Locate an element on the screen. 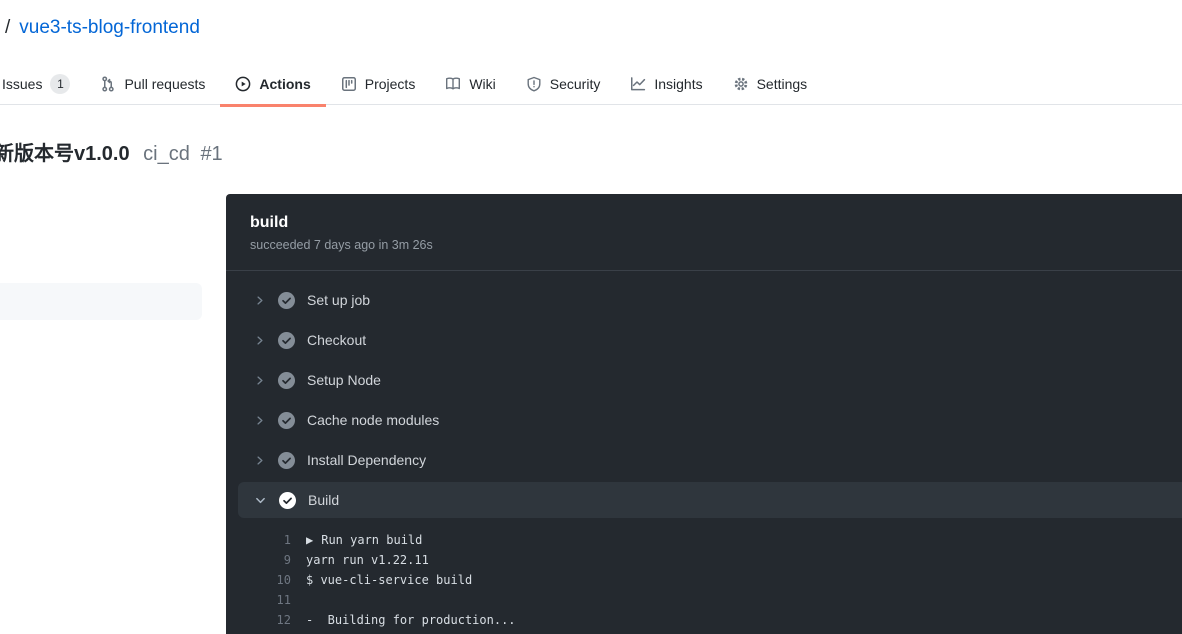  tab-label: Insights is located at coordinates (678, 84).